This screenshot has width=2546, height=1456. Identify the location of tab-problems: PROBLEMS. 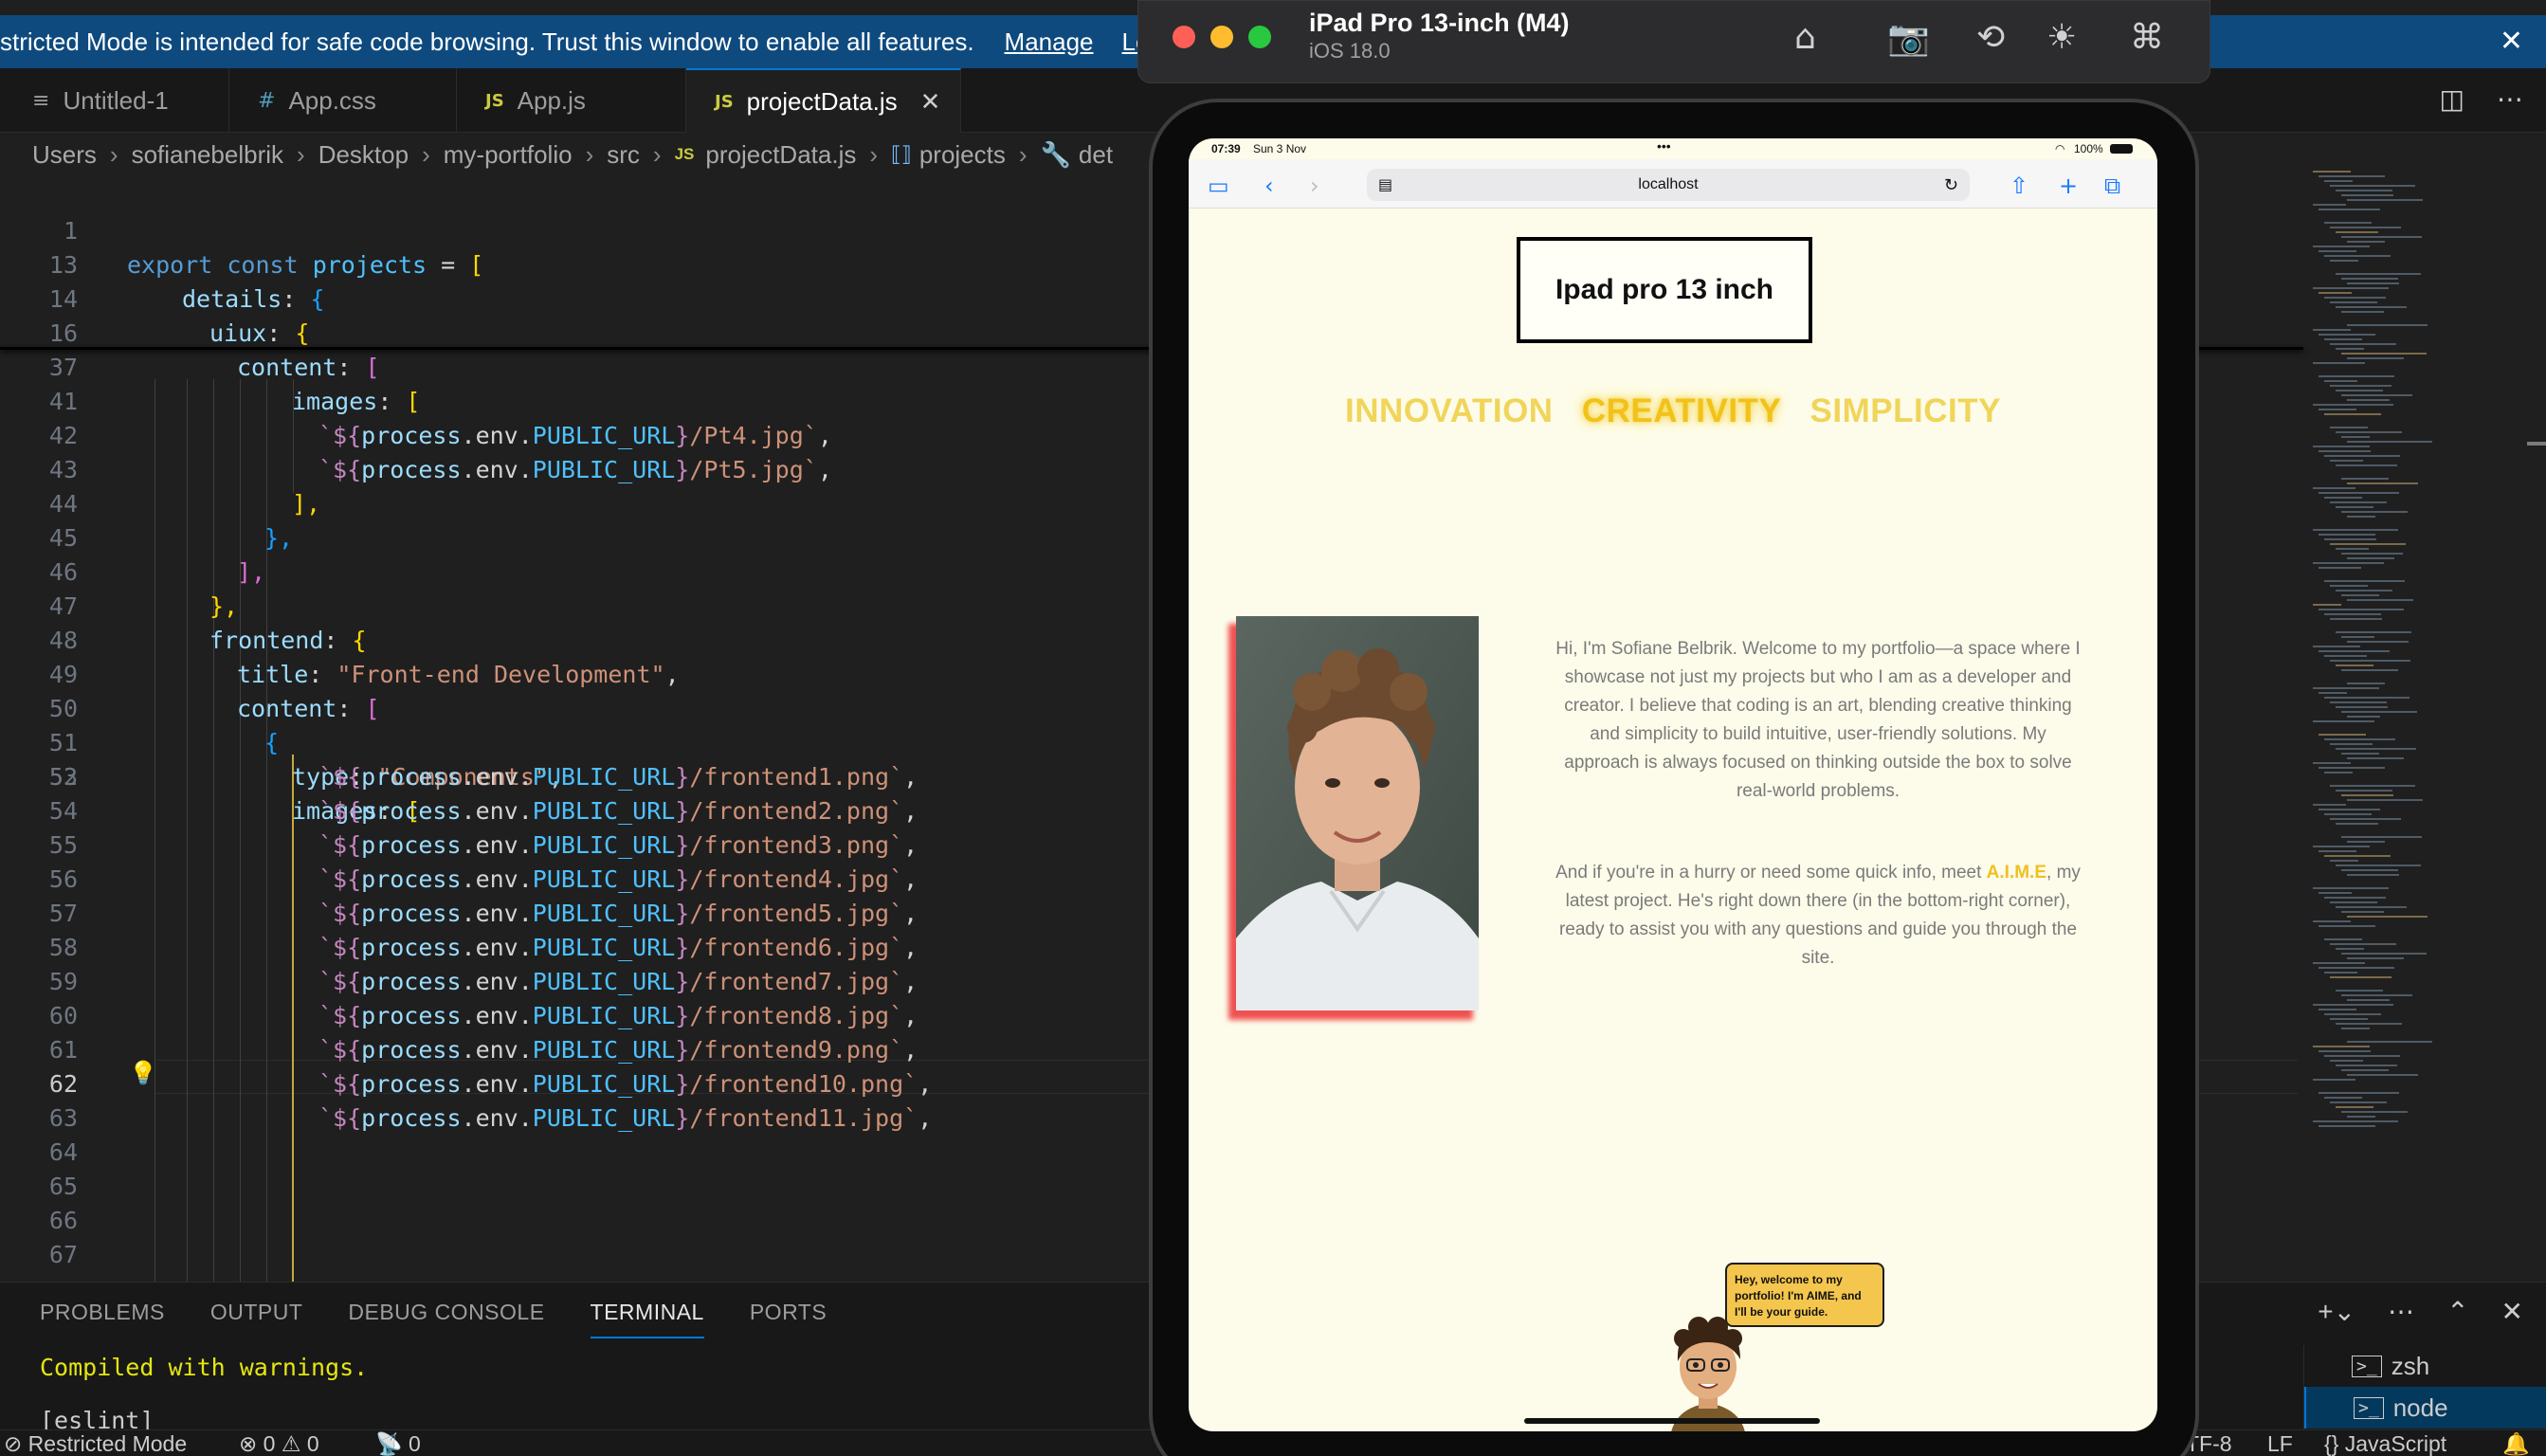
(102, 1319).